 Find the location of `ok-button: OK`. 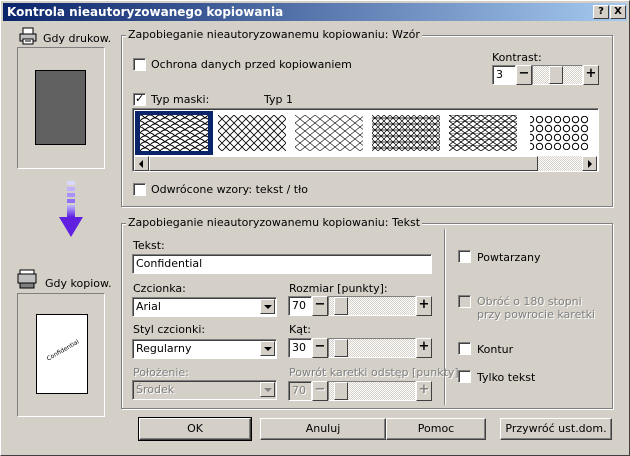

ok-button: OK is located at coordinates (195, 429).